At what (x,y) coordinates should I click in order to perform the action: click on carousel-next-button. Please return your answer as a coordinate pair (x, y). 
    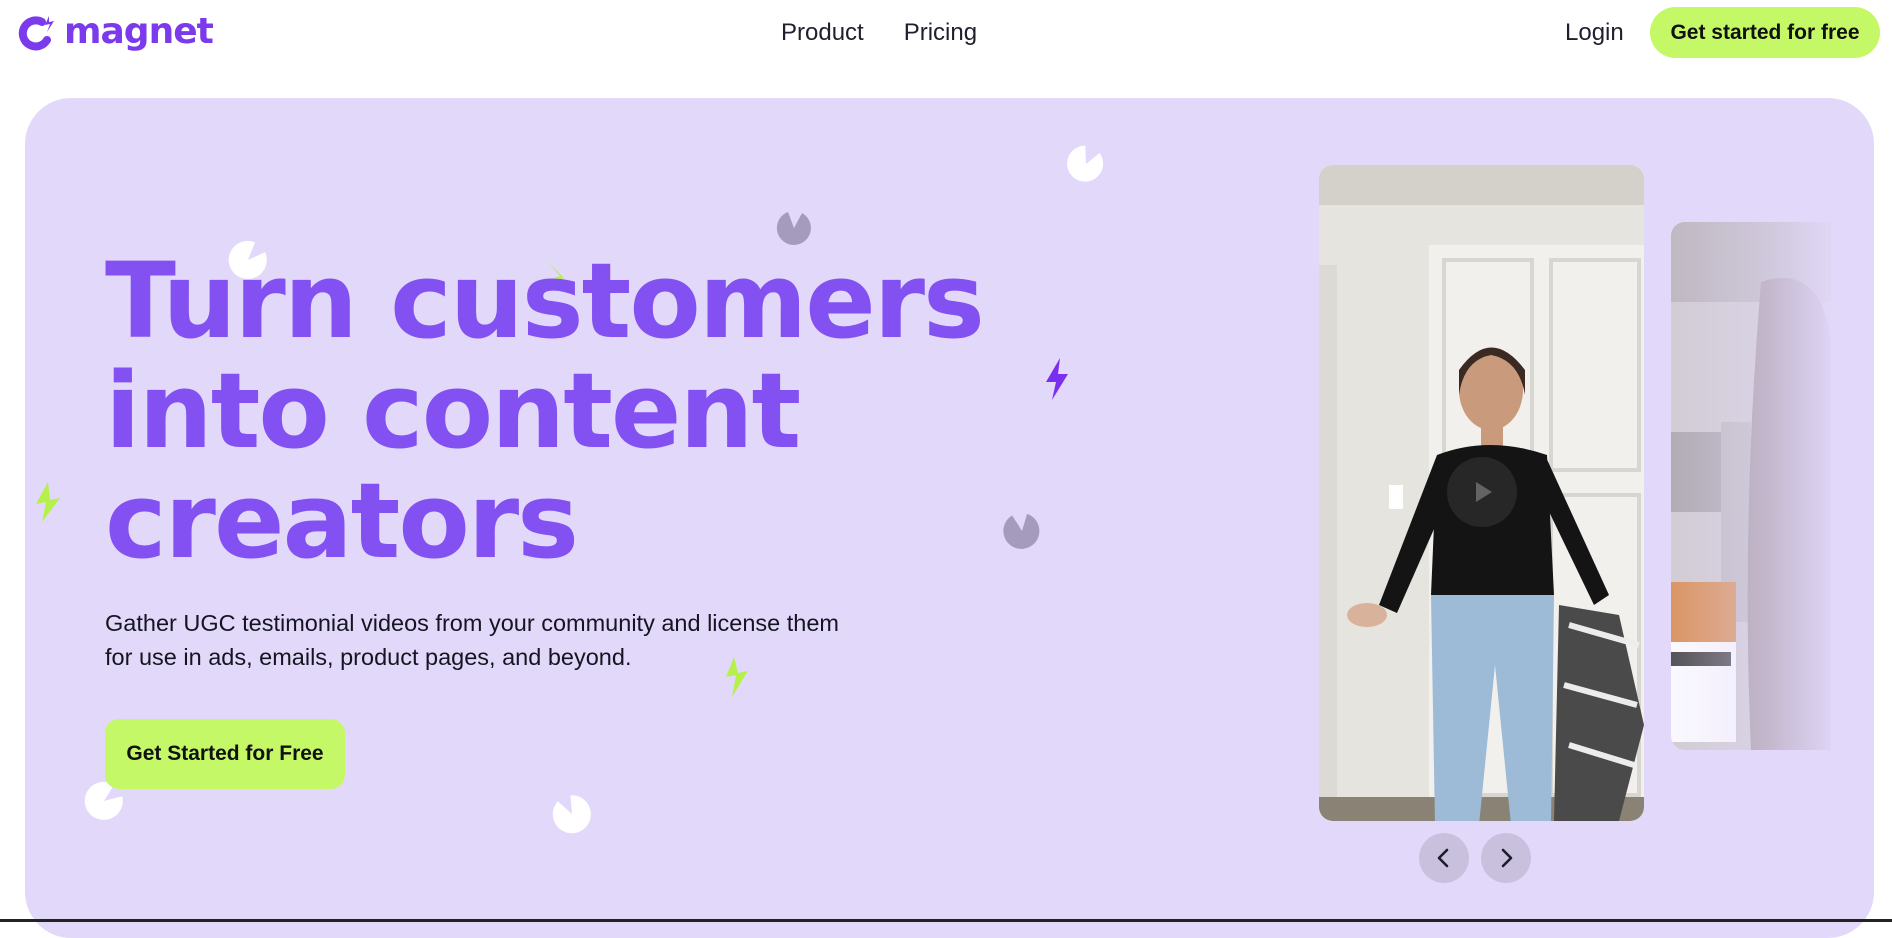
    Looking at the image, I should click on (1506, 858).